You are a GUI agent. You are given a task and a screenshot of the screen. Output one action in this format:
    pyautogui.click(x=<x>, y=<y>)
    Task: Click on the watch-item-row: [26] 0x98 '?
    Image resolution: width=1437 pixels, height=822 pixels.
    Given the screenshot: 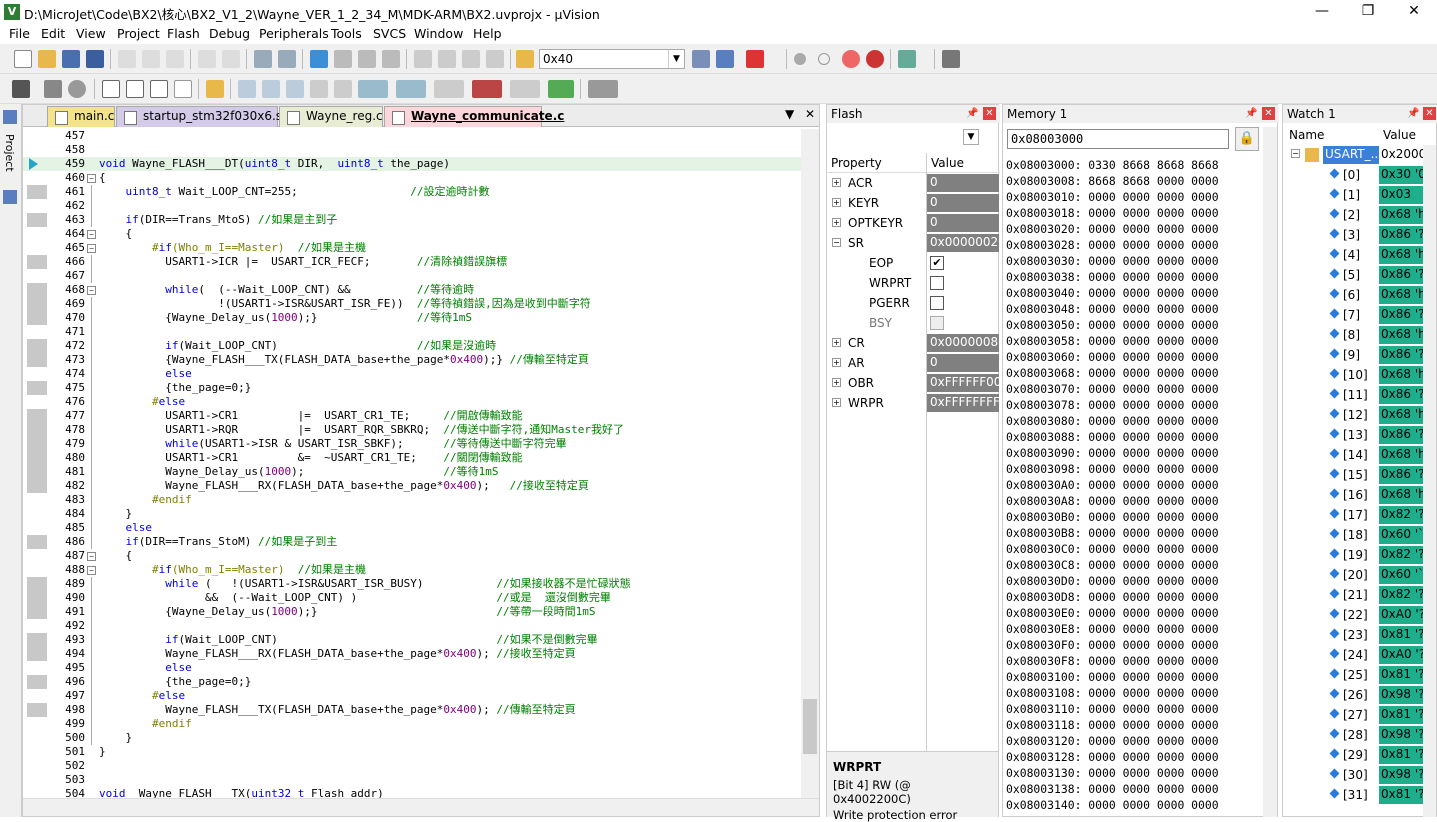 What is the action you would take?
    pyautogui.click(x=1360, y=695)
    